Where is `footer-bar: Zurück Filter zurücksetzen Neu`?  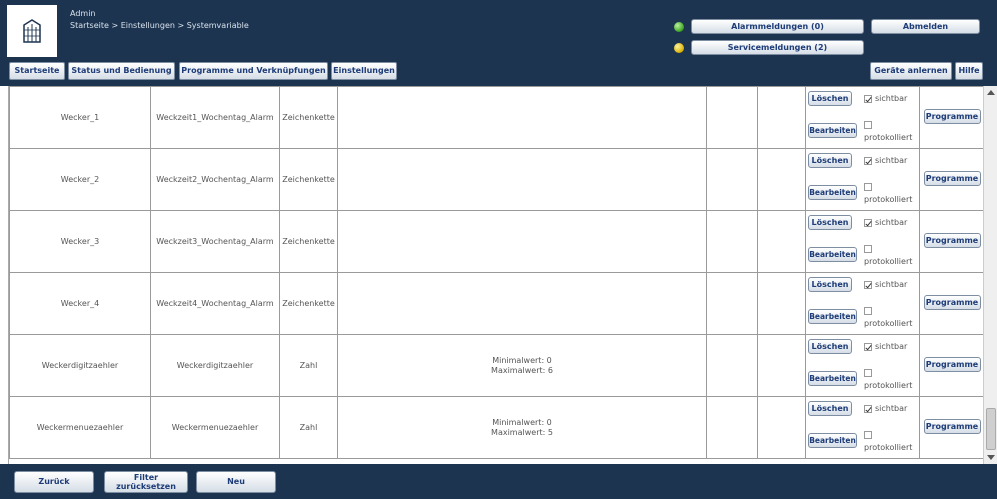 footer-bar: Zurück Filter zurücksetzen Neu is located at coordinates (498, 481).